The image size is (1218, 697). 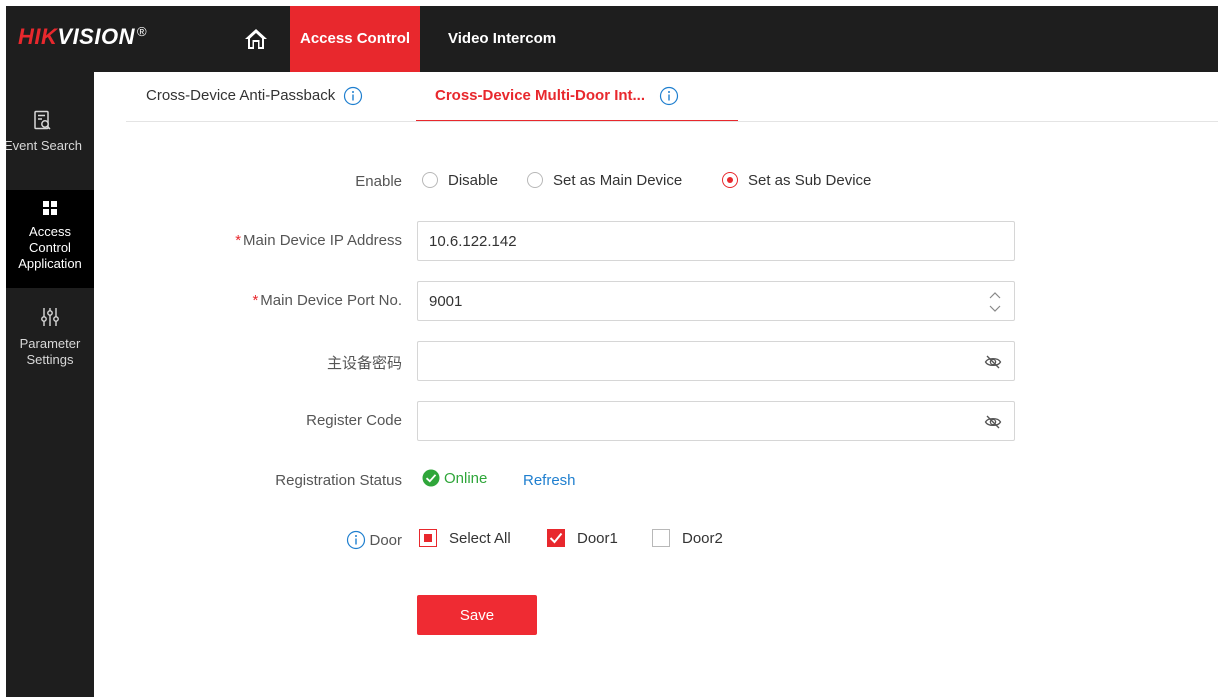 What do you see at coordinates (672, 121) in the screenshot?
I see `tab-divider` at bounding box center [672, 121].